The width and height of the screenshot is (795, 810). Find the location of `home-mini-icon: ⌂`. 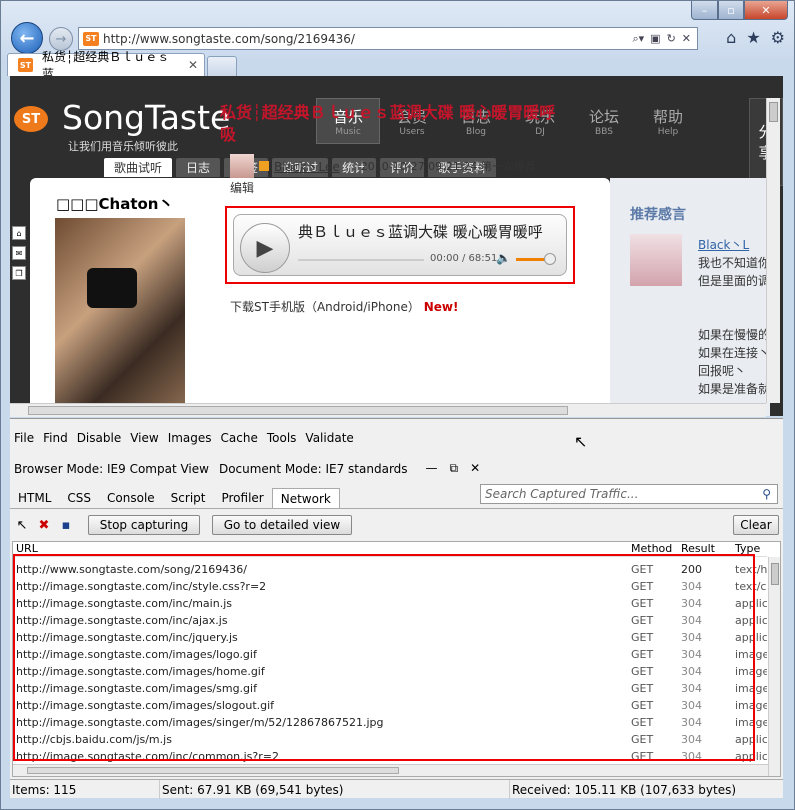

home-mini-icon: ⌂ is located at coordinates (19, 233).